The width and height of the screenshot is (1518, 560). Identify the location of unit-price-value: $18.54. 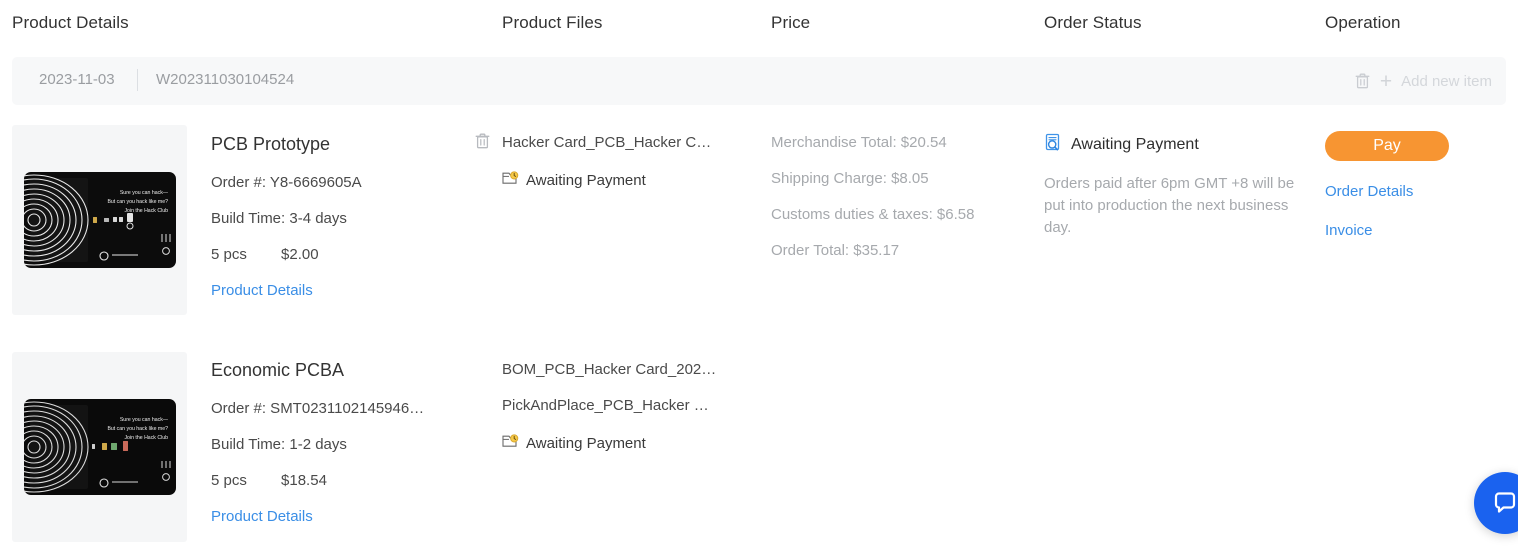
(304, 480).